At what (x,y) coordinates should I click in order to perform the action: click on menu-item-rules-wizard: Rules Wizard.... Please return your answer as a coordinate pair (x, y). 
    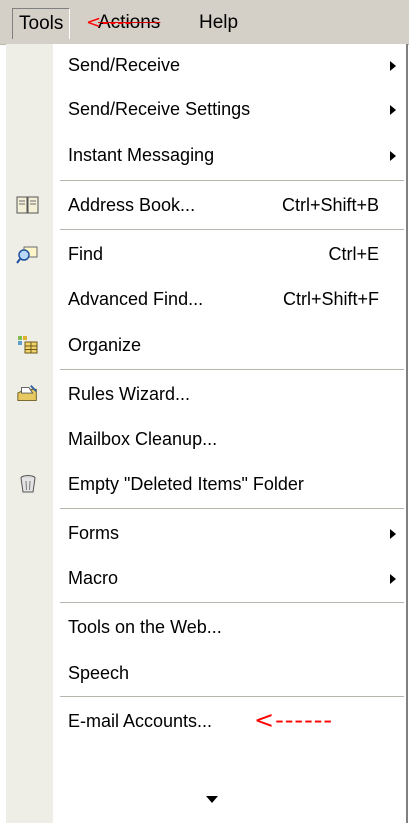
    Looking at the image, I should click on (205, 394).